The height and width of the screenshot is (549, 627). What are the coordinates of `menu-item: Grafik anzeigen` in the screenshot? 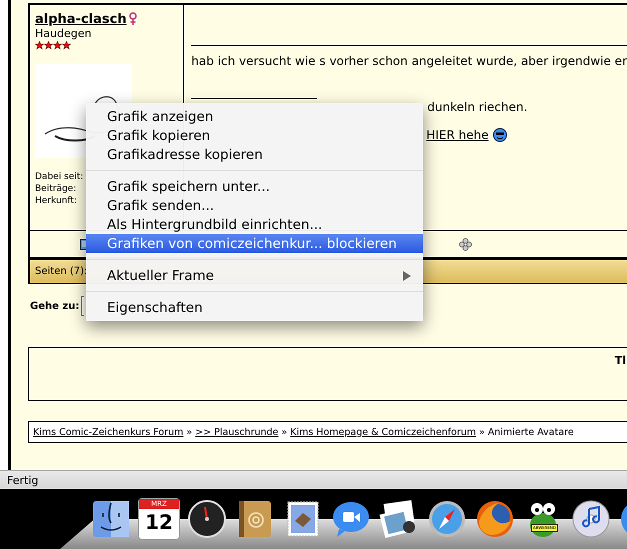 It's located at (254, 116).